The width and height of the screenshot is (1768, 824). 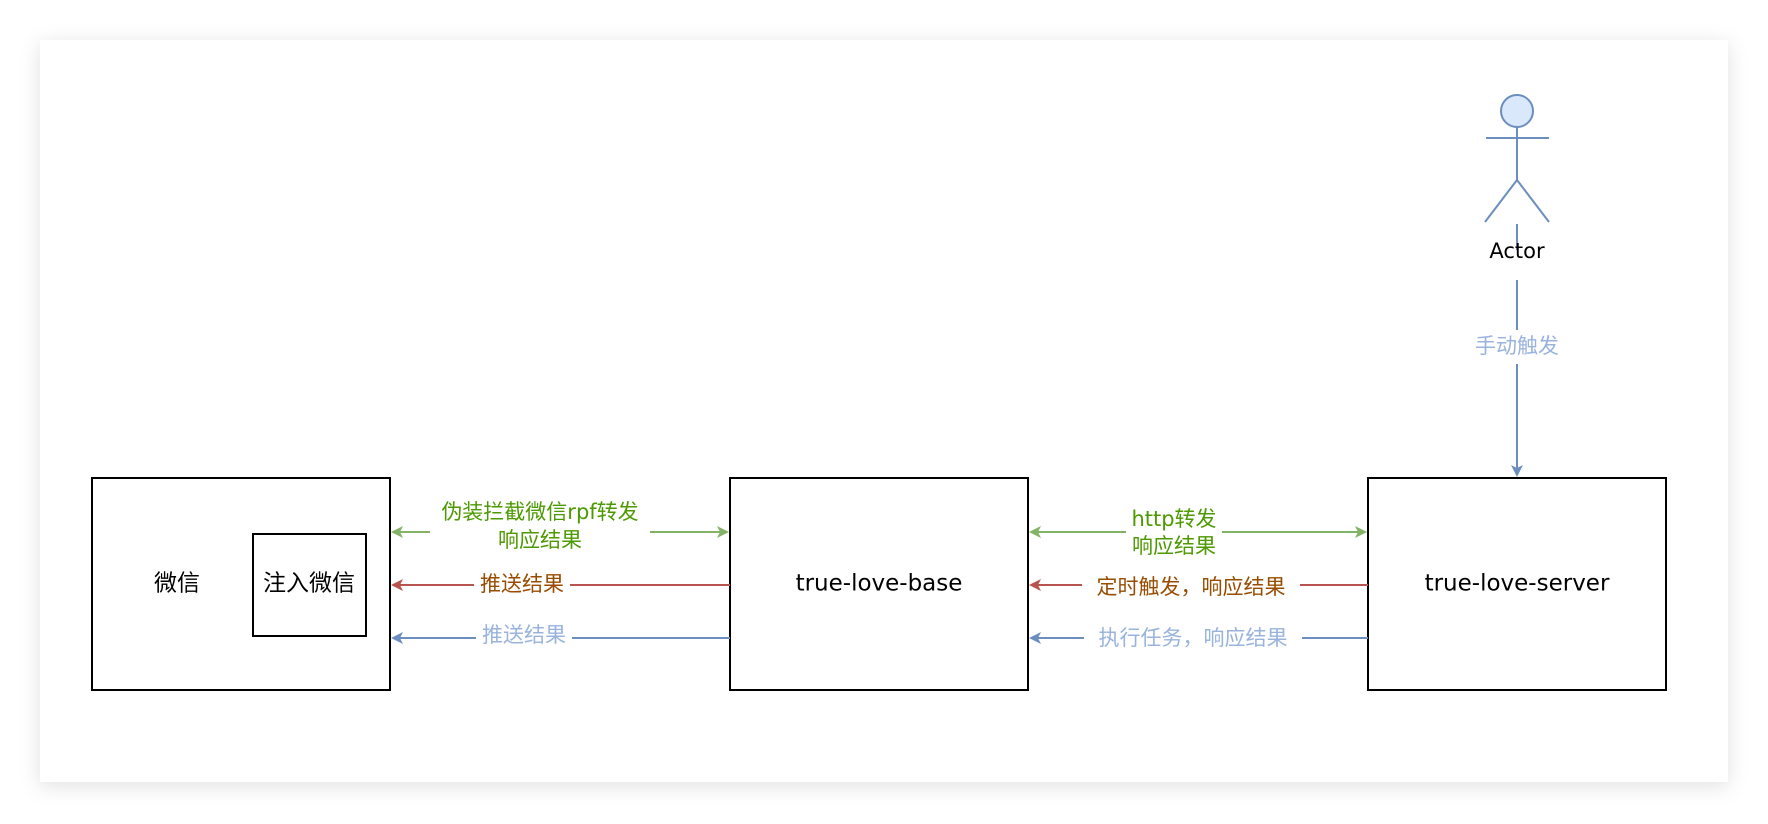 What do you see at coordinates (524, 635) in the screenshot?
I see `edge-base-to-wechat-push-blue-label: 推送结果` at bounding box center [524, 635].